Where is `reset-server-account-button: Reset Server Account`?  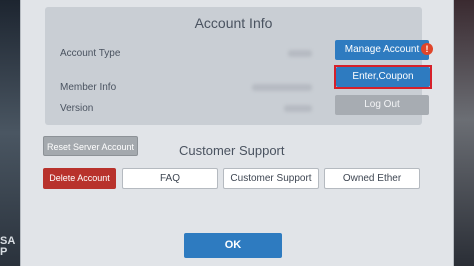
reset-server-account-button: Reset Server Account is located at coordinates (90, 146).